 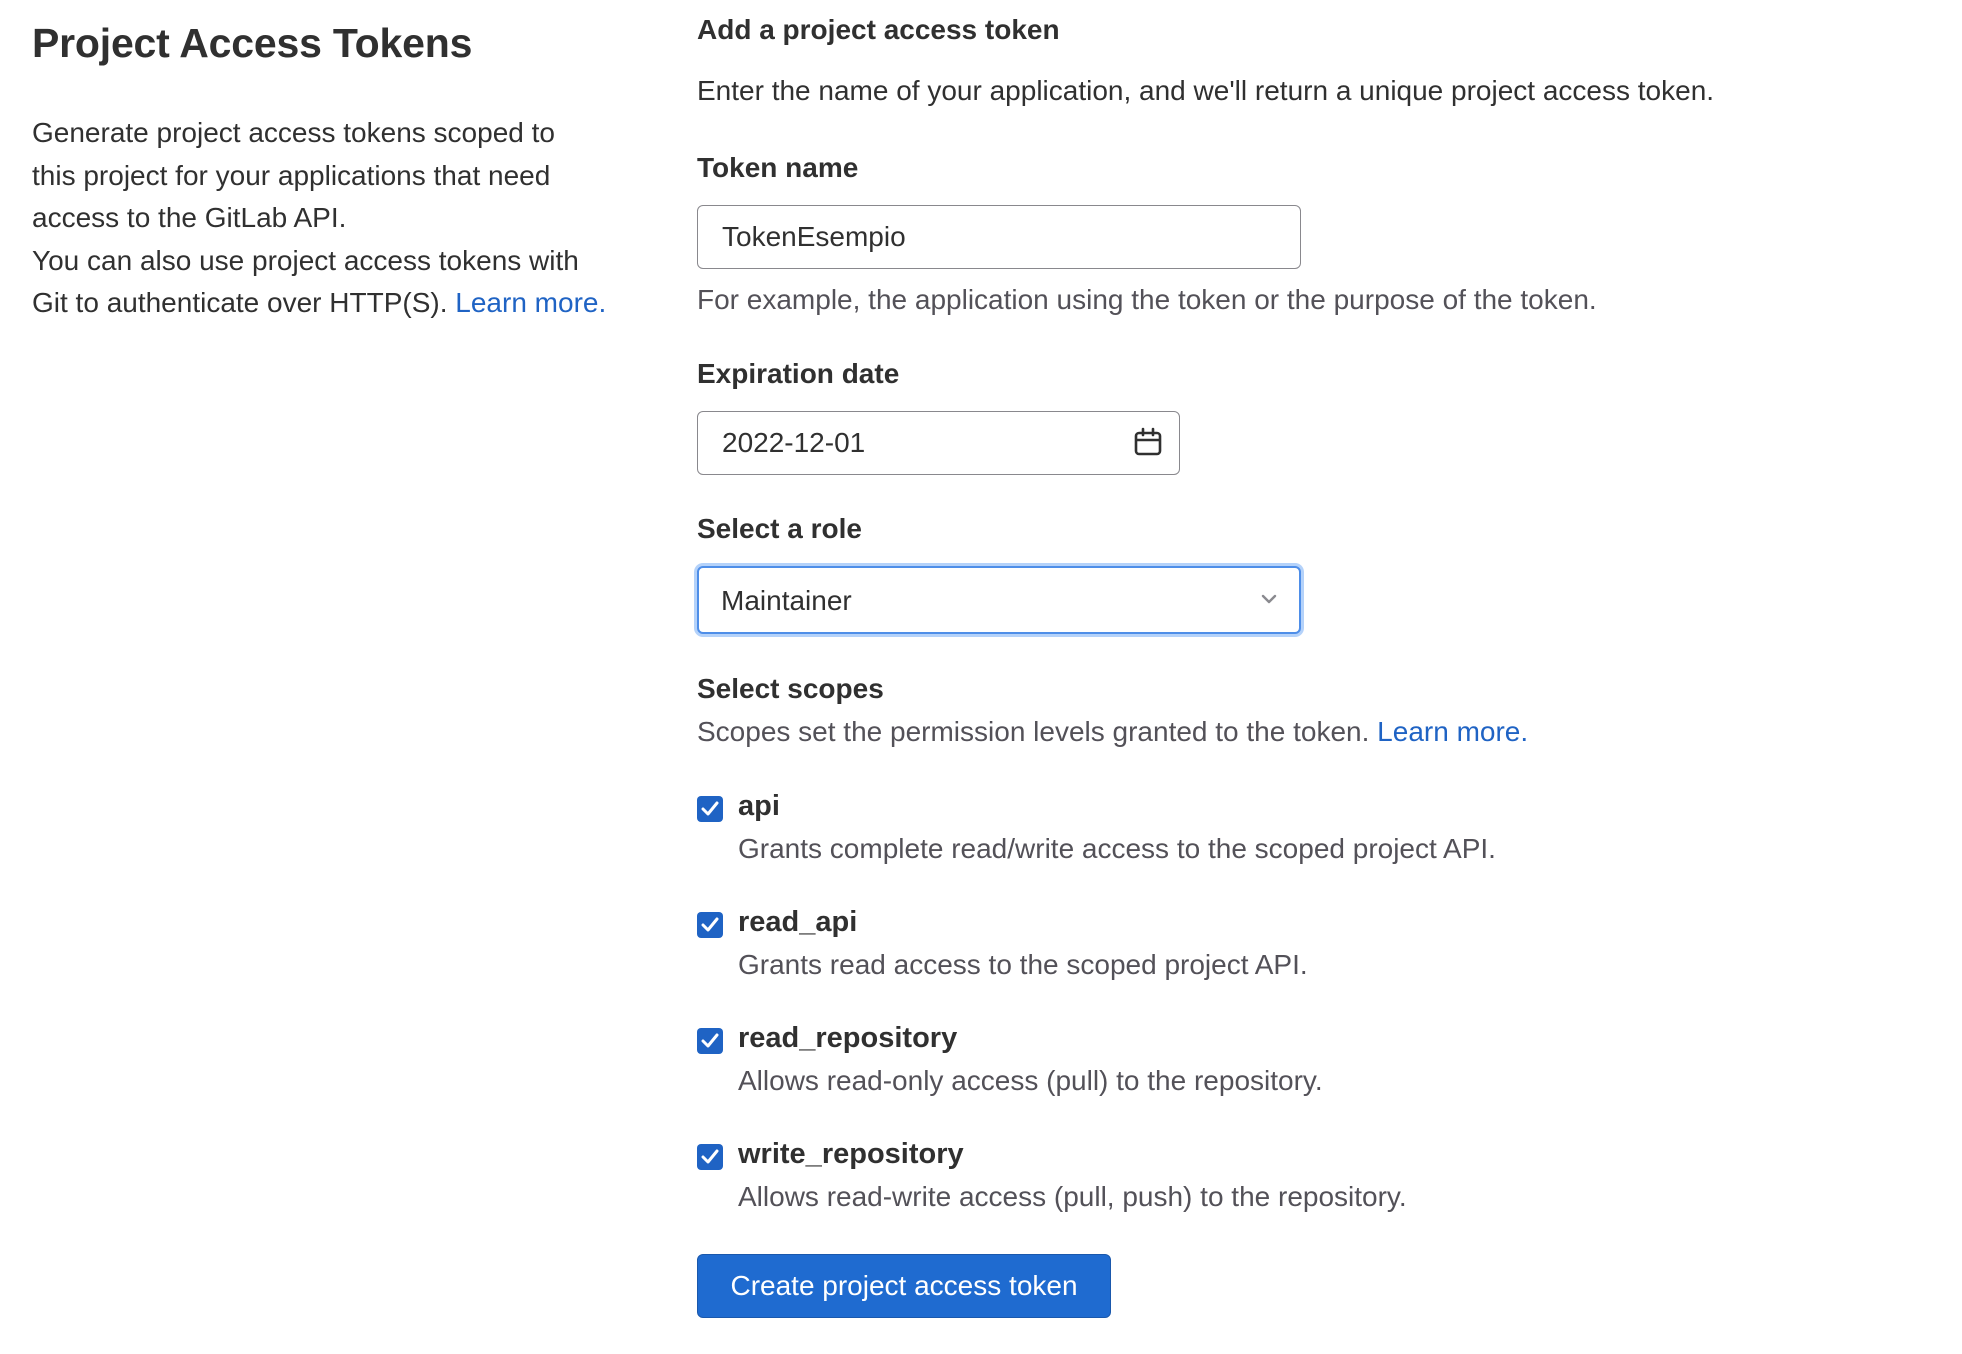 What do you see at coordinates (759, 806) in the screenshot?
I see `scope-api-name: api` at bounding box center [759, 806].